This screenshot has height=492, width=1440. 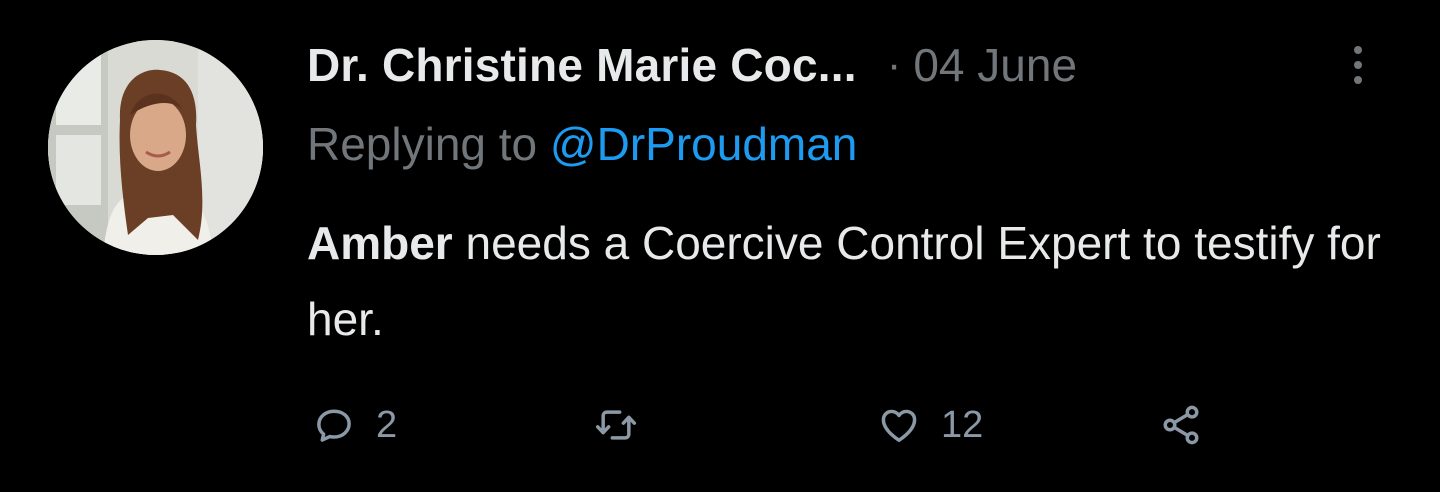 I want to click on replying-handle-link: @DrProudman, so click(x=703, y=144).